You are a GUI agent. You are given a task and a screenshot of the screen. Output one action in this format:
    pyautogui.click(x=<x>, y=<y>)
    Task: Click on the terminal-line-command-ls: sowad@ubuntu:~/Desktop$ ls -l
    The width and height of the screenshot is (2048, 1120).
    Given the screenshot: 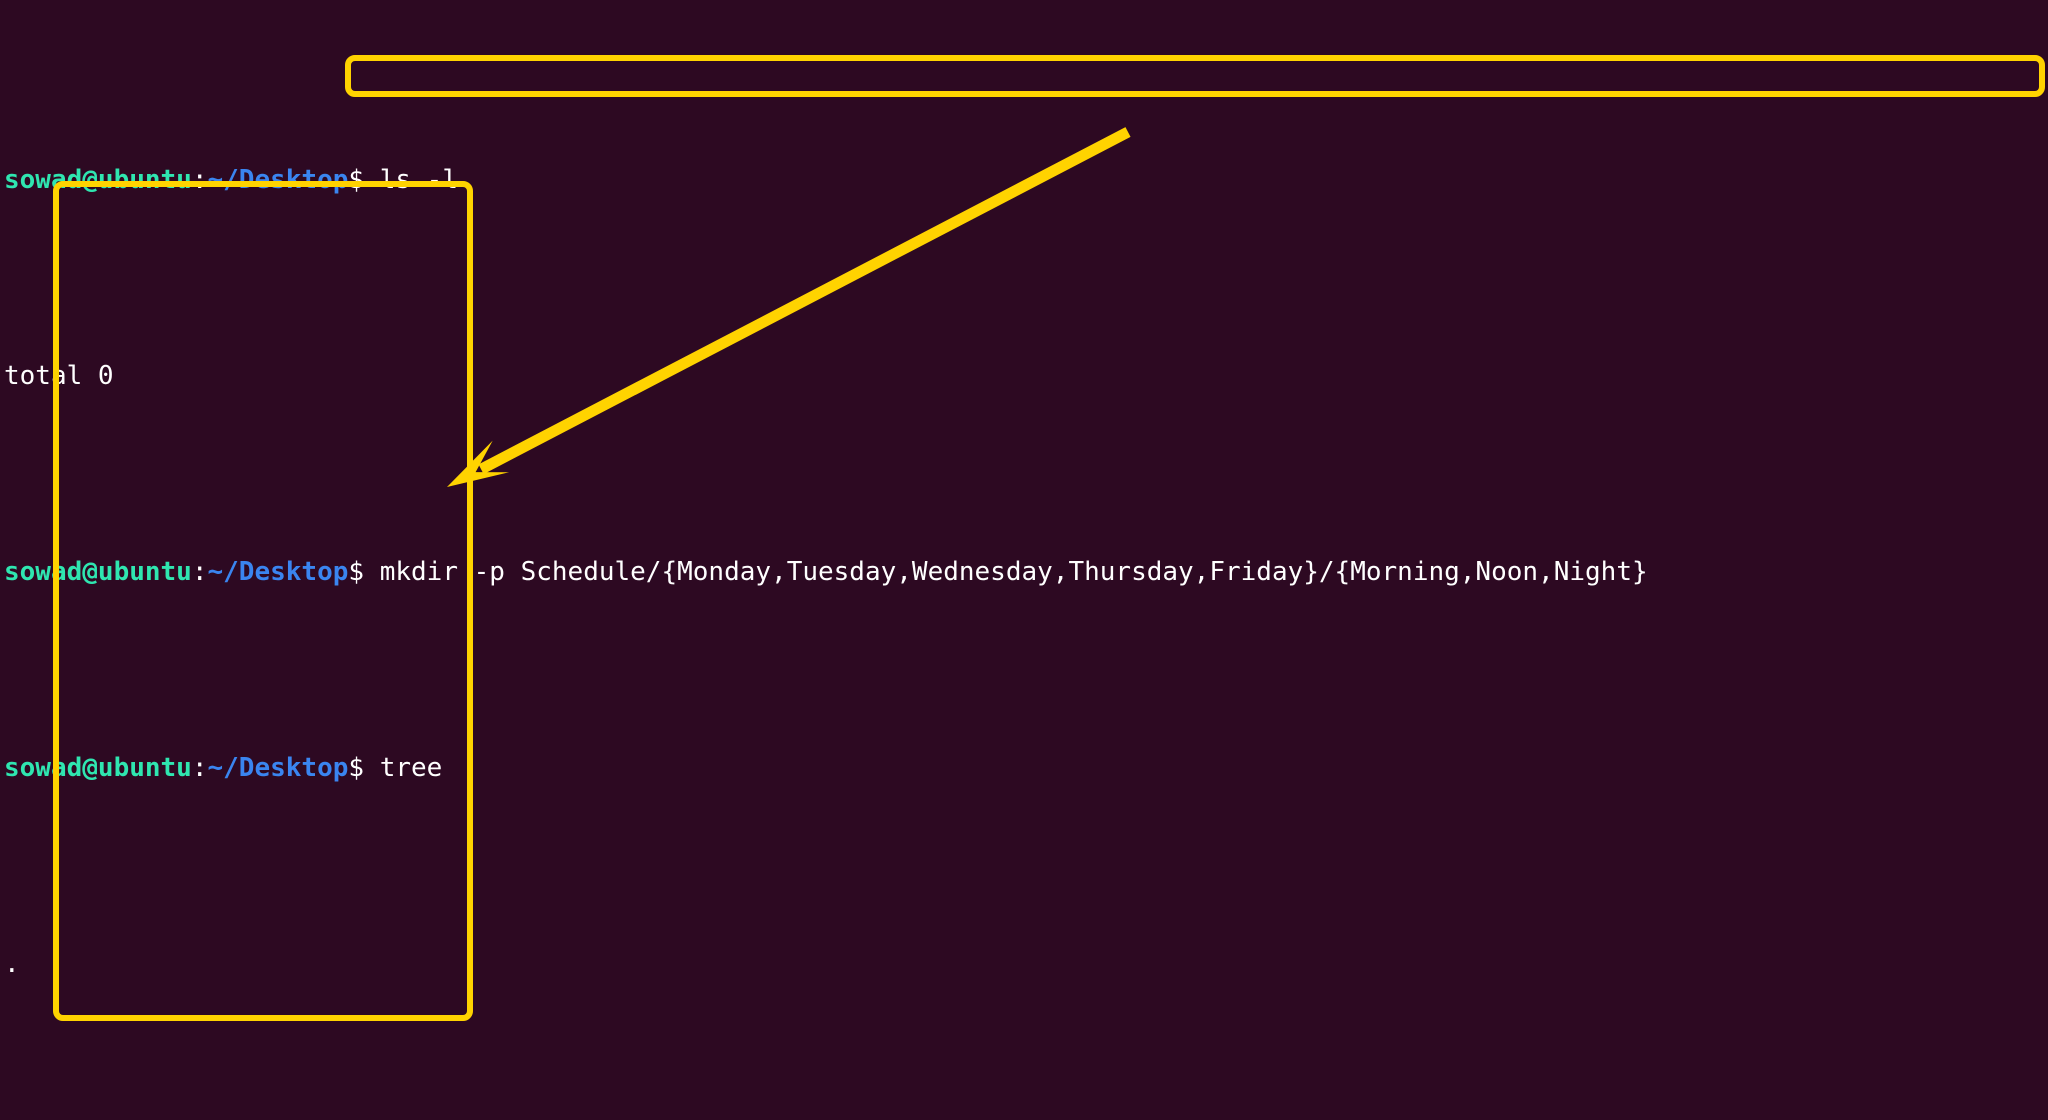 What is the action you would take?
    pyautogui.click(x=1026, y=180)
    